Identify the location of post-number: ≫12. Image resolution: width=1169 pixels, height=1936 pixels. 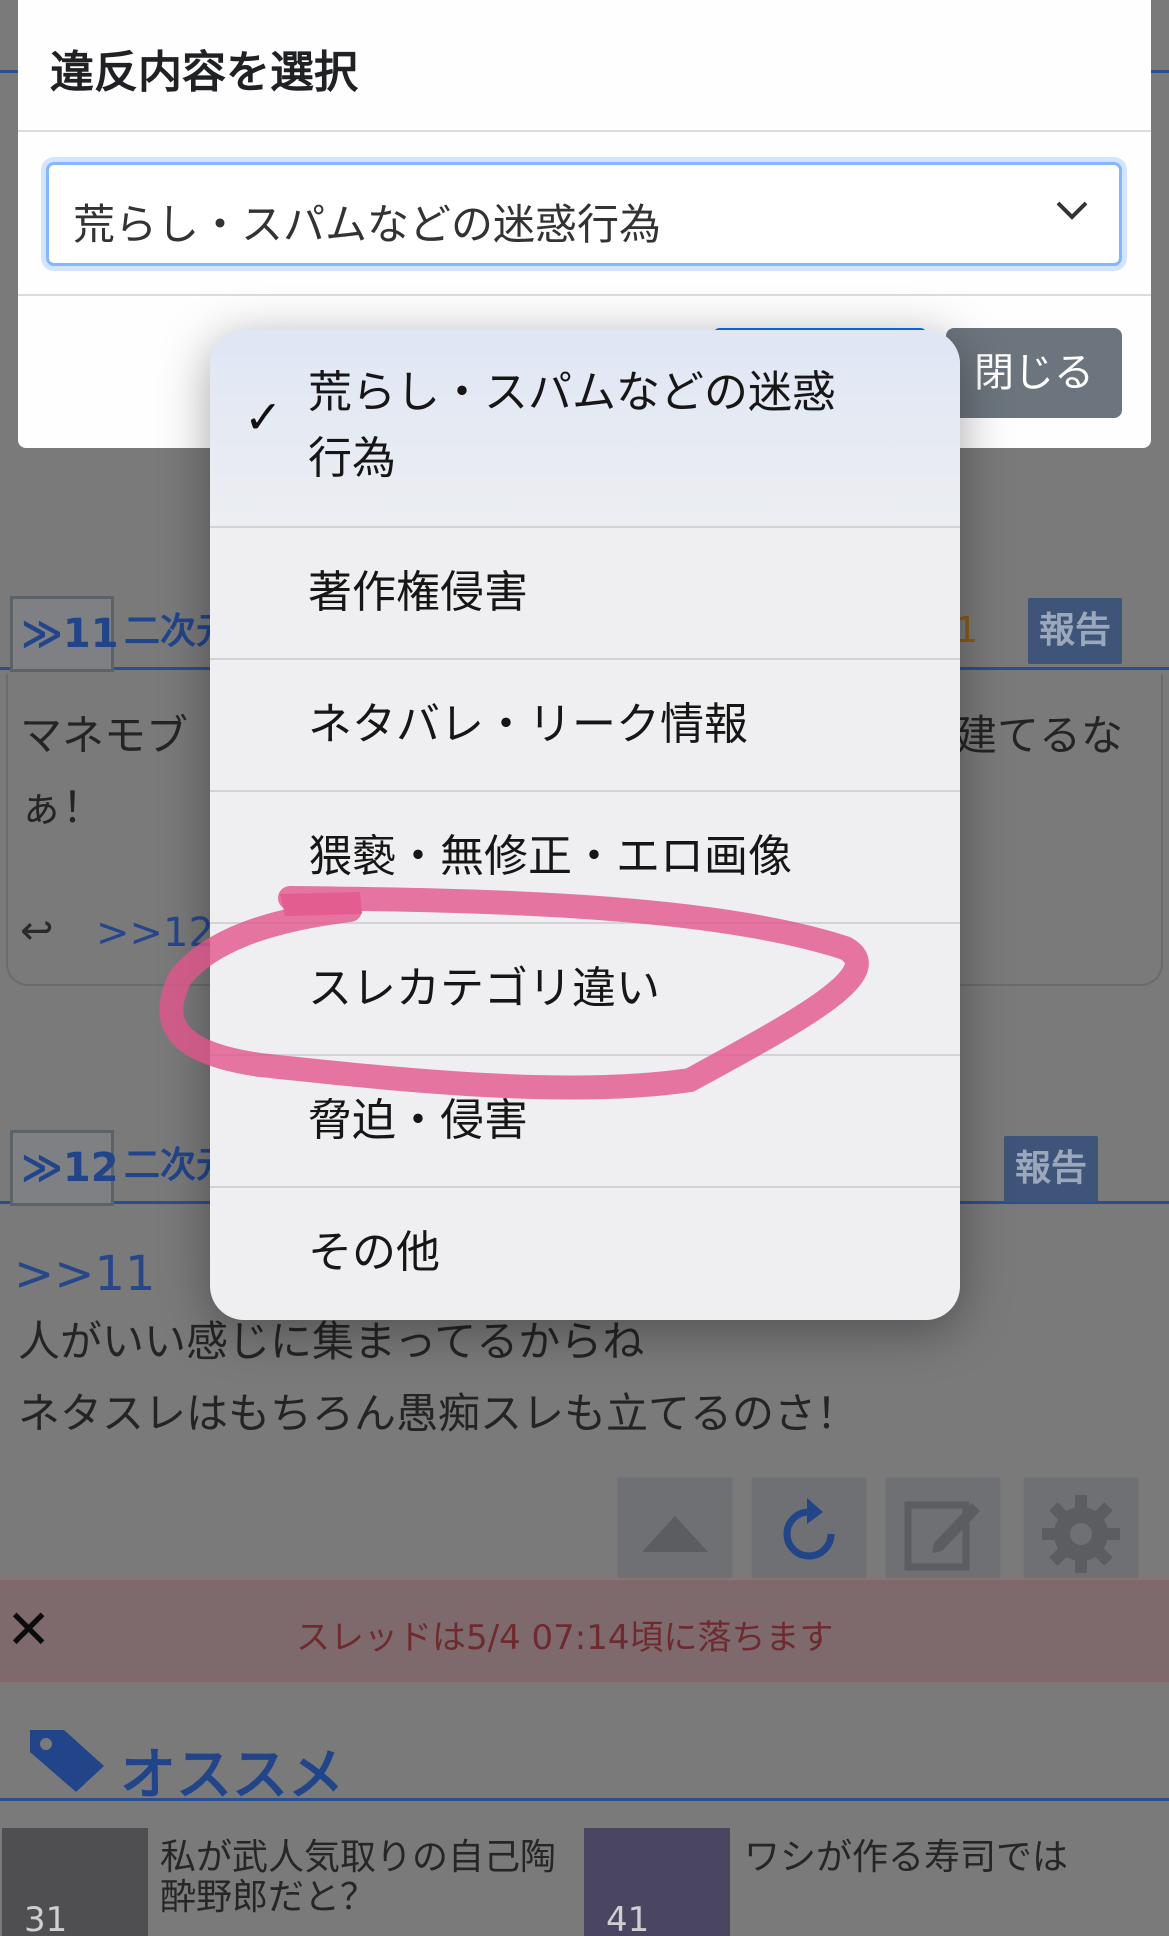
(64, 1168).